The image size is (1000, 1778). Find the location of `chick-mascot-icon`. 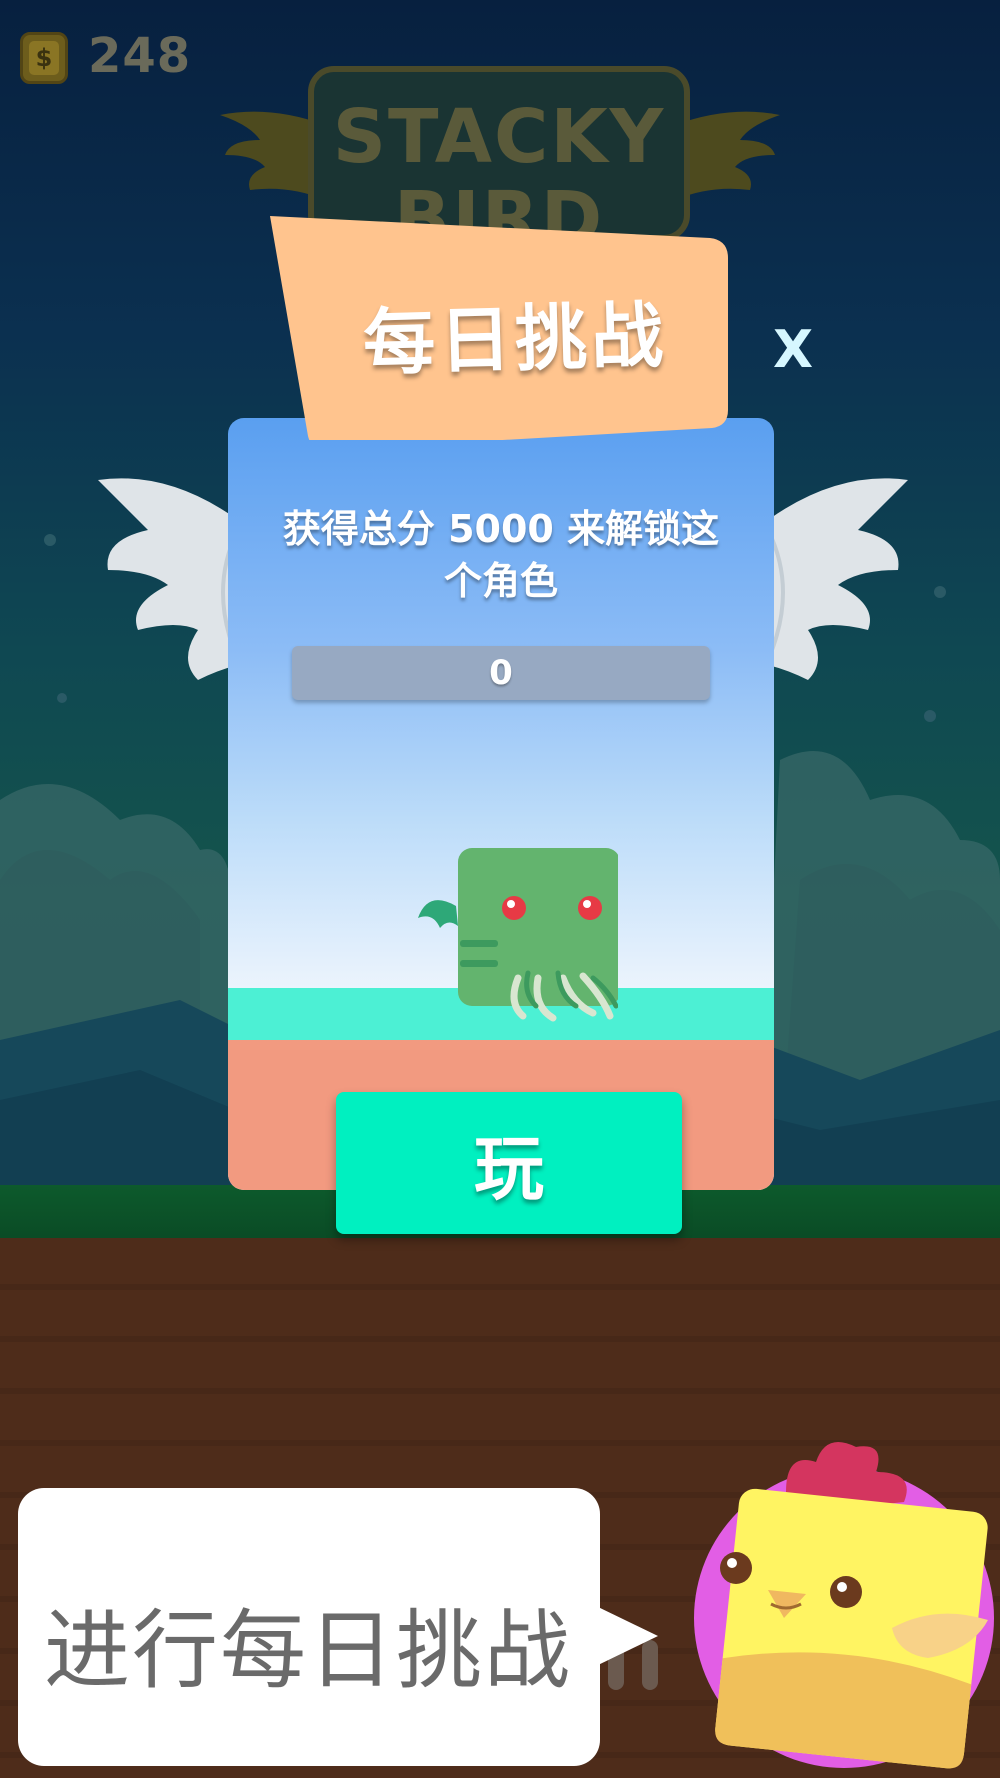

chick-mascot-icon is located at coordinates (844, 1605).